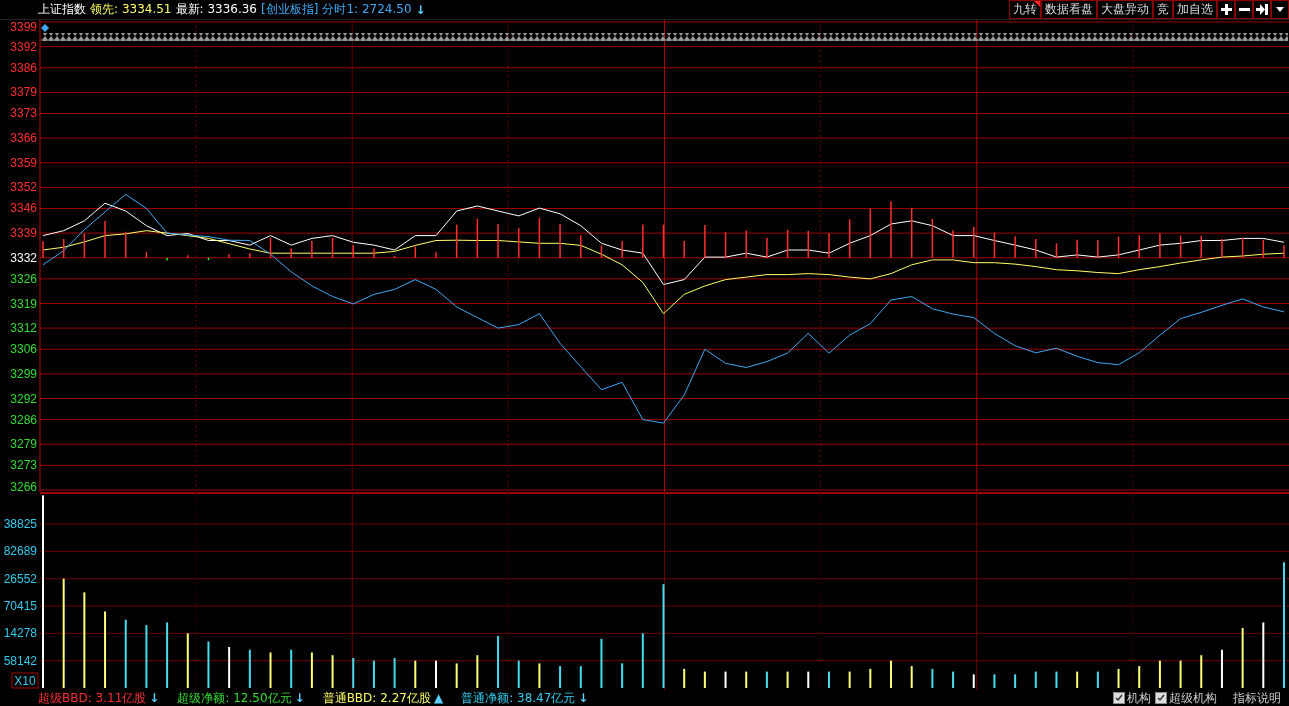  Describe the element at coordinates (20, 551) in the screenshot. I see `axis-label: 82689` at that location.